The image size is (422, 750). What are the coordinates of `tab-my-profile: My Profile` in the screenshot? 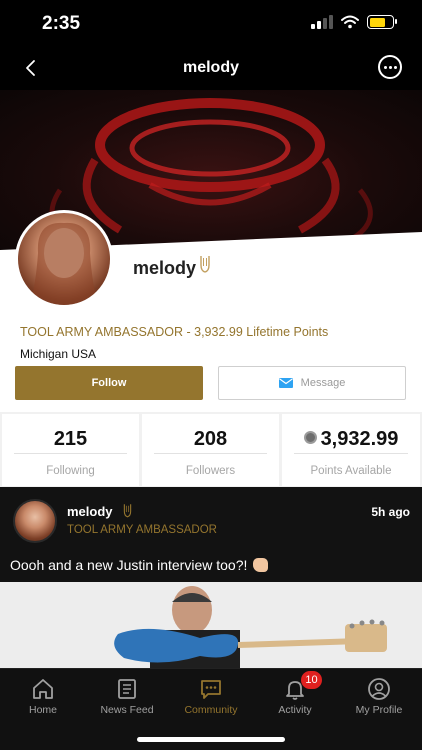 It's located at (379, 699).